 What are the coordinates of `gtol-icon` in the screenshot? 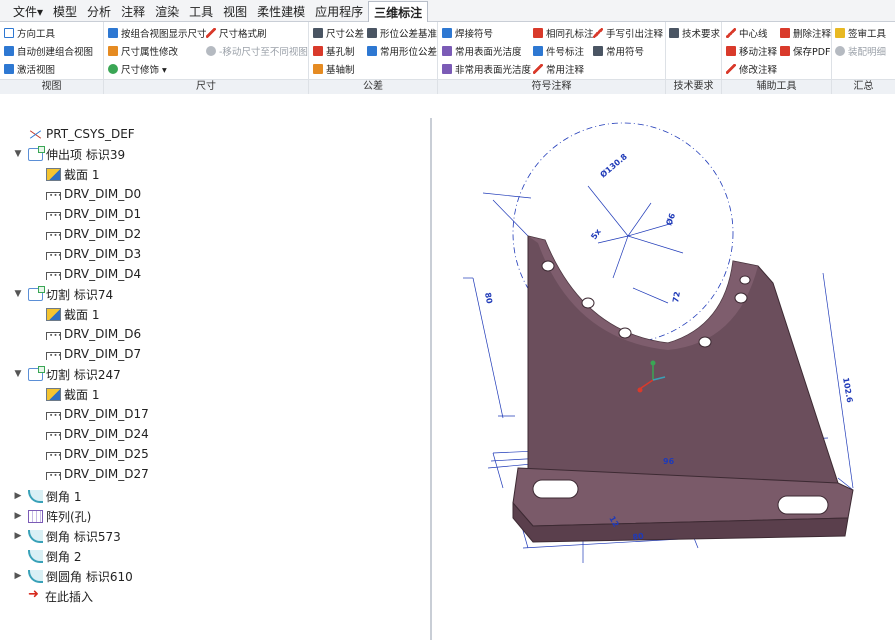 It's located at (372, 51).